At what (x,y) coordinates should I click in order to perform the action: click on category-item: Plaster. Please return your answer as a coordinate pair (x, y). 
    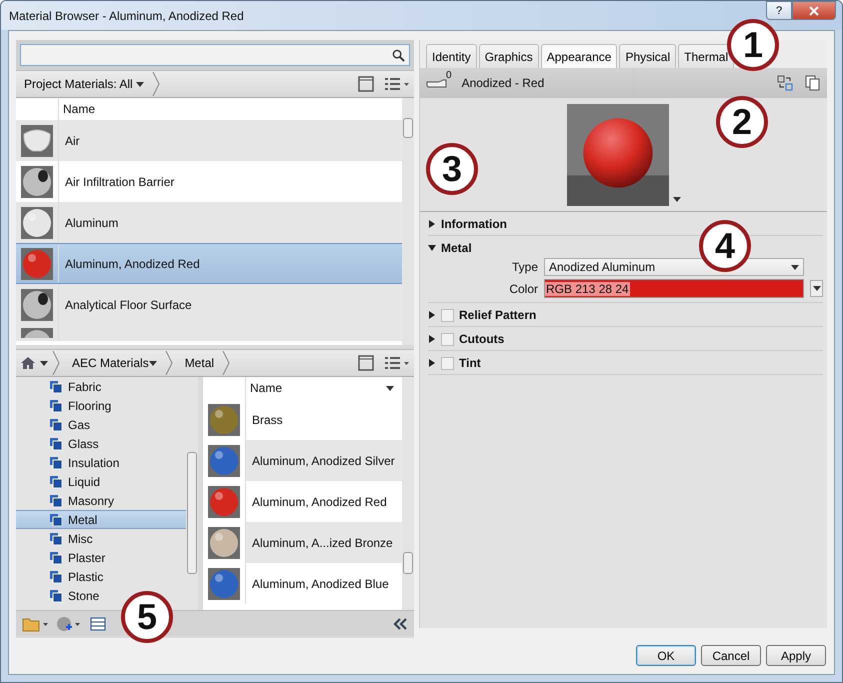
    Looking at the image, I should click on (102, 557).